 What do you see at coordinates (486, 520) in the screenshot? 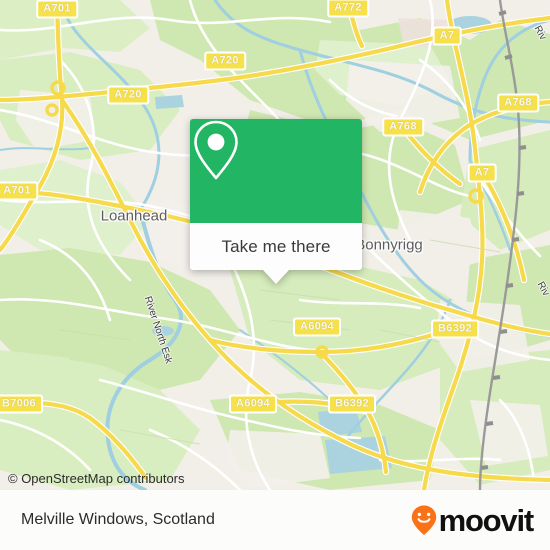
I see `moovit-wordmark: moovit` at bounding box center [486, 520].